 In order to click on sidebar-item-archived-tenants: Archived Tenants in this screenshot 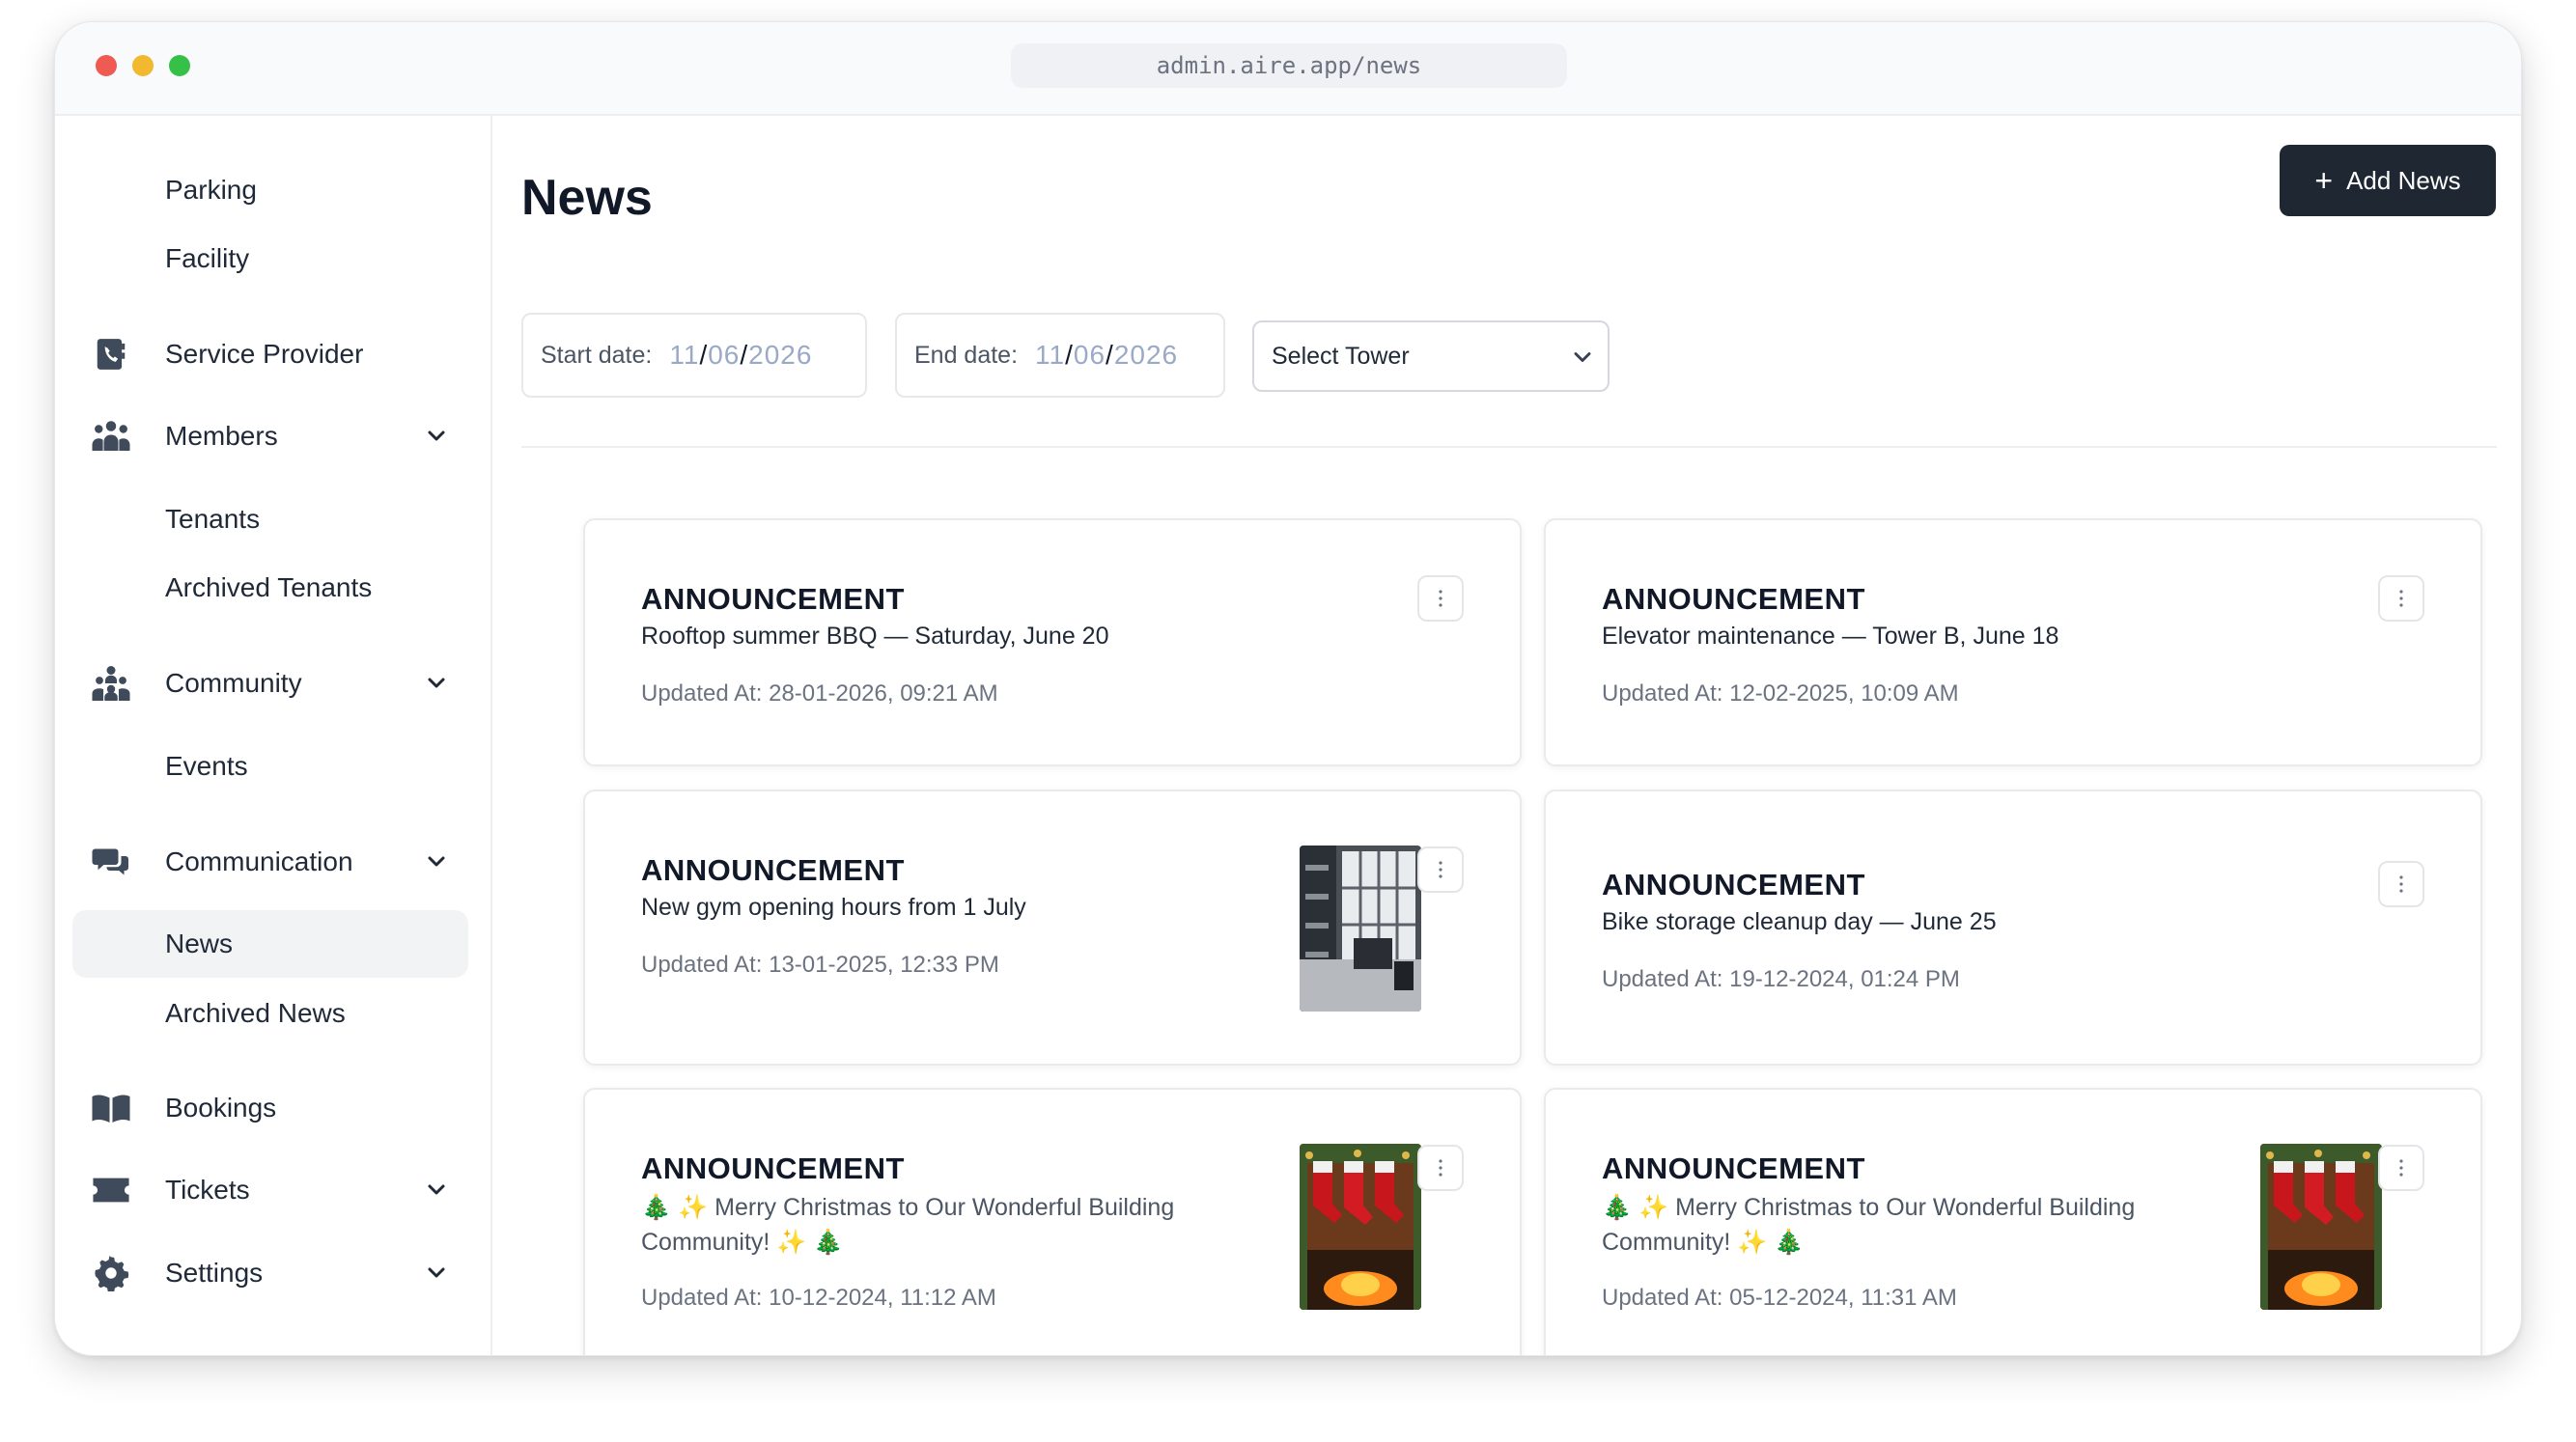, I will do `click(270, 588)`.